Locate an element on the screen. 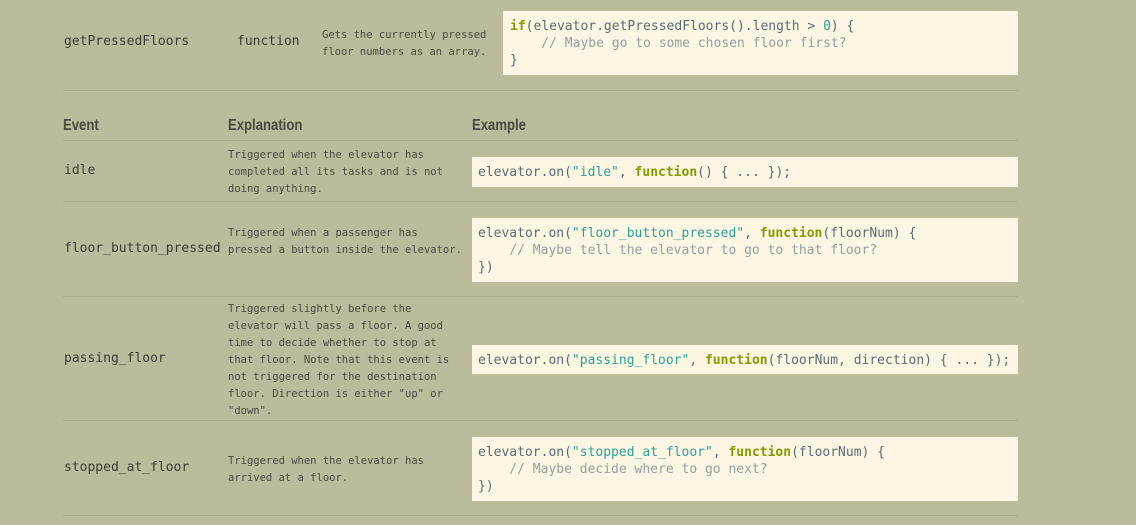  event-name: idle is located at coordinates (80, 170).